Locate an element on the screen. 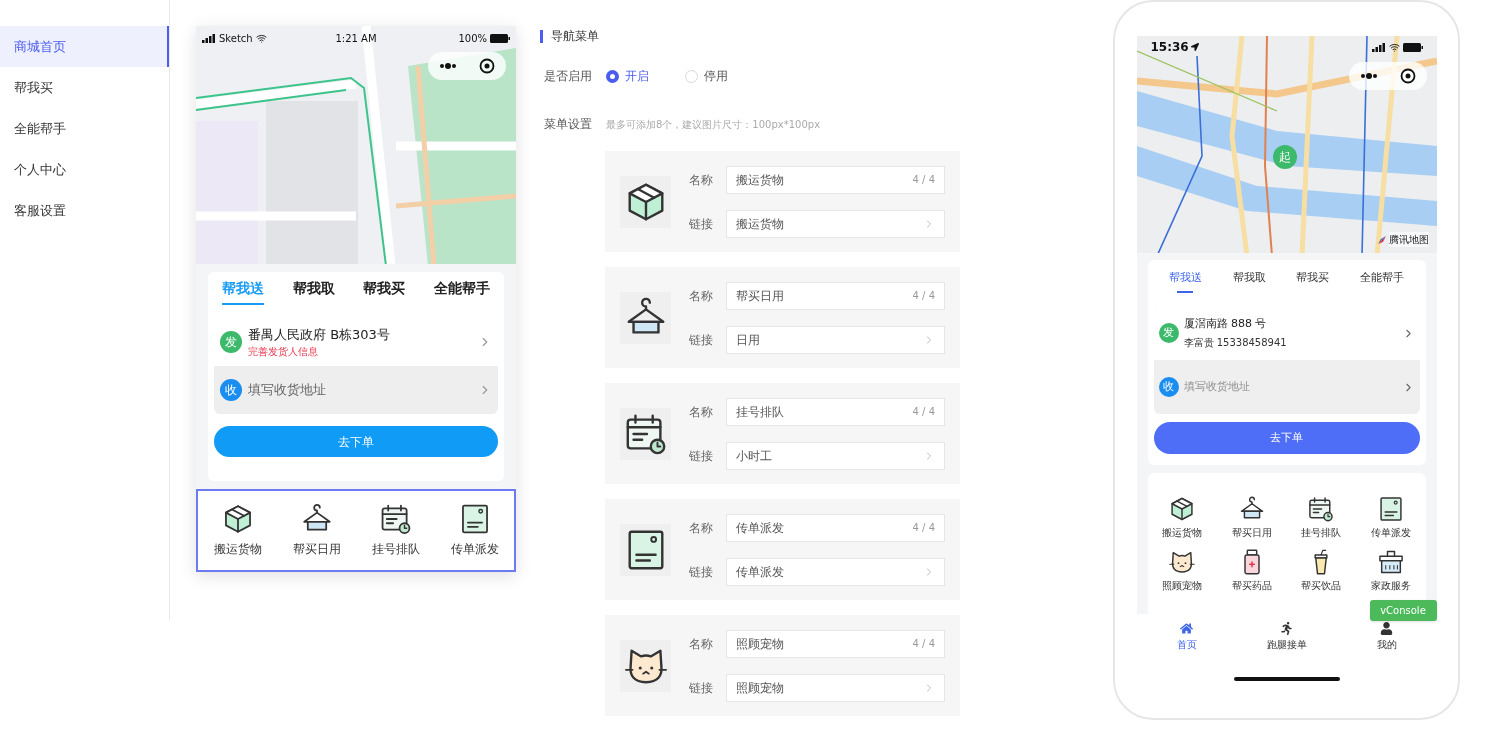 The width and height of the screenshot is (1512, 740). name-field: 挂号排队 4 / 4 is located at coordinates (835, 411).